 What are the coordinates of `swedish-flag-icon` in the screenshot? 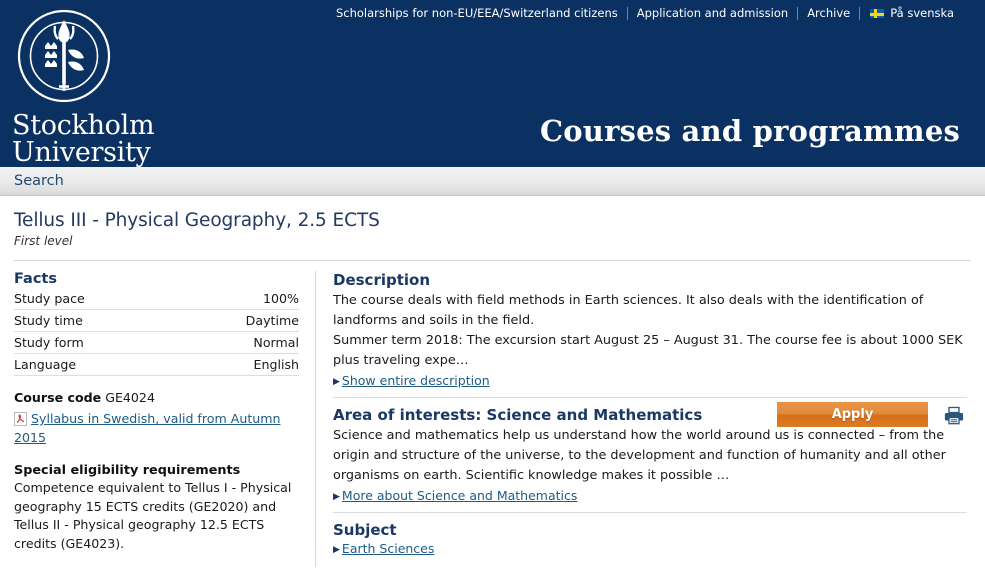 It's located at (877, 13).